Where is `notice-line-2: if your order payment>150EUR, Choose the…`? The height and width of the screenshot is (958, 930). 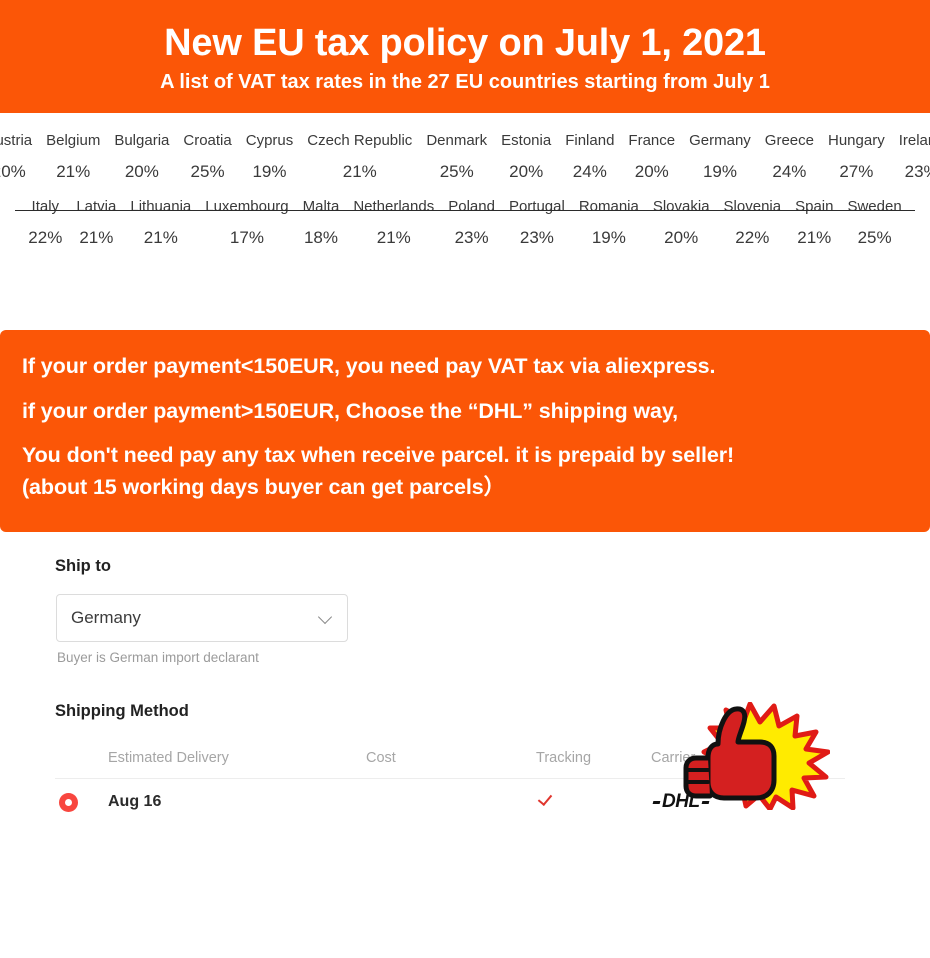
notice-line-2: if your order payment>150EUR, Choose the… is located at coordinates (350, 410).